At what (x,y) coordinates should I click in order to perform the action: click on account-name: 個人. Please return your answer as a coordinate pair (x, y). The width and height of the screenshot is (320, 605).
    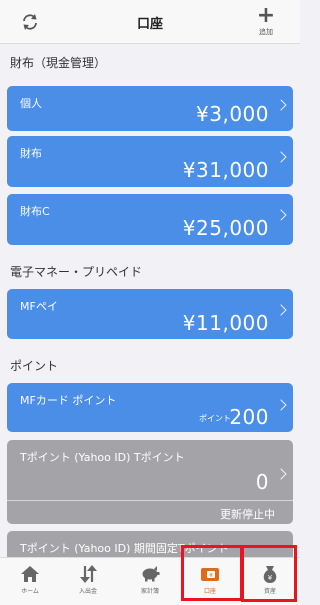
    Looking at the image, I should click on (31, 103).